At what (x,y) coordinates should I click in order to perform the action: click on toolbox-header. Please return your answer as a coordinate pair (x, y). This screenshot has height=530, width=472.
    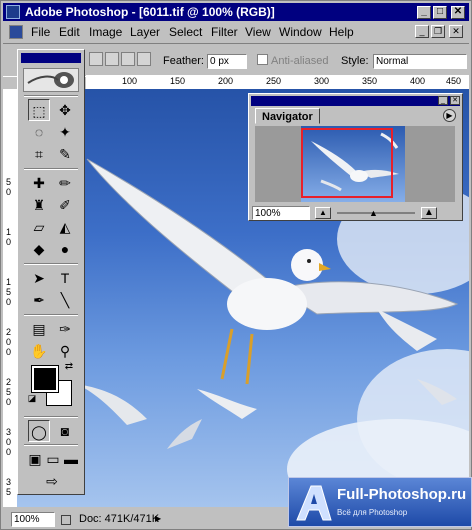
    Looking at the image, I should click on (51, 58).